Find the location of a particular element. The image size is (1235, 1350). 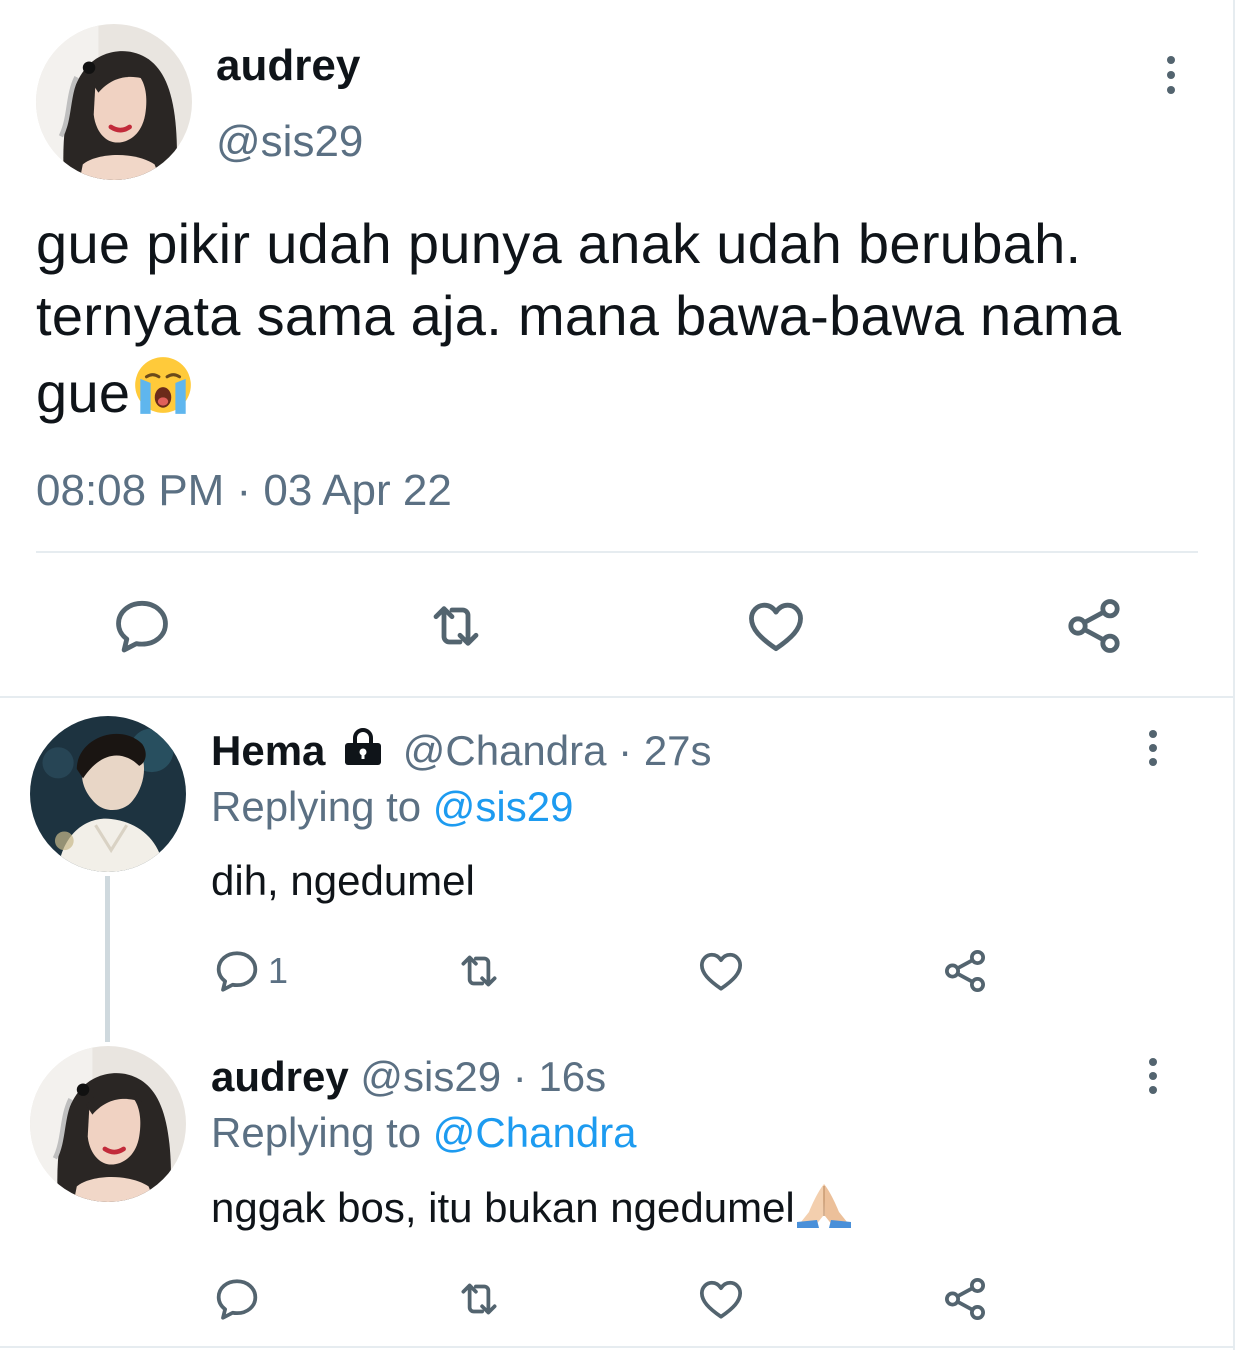

author-display-name: audrey is located at coordinates (288, 66).